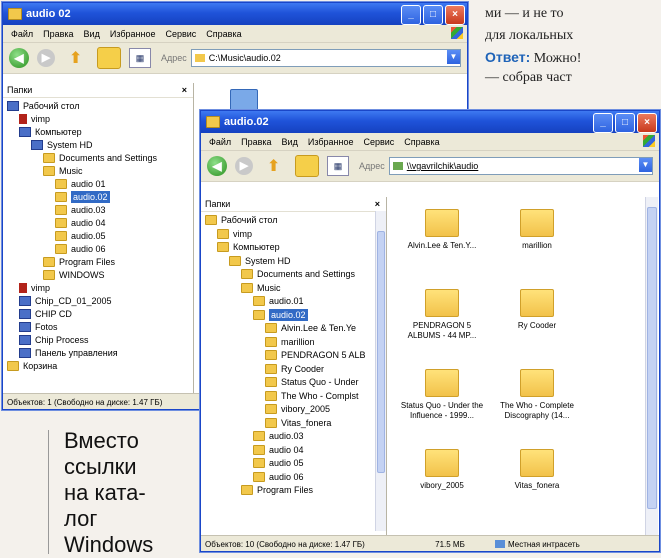 The width and height of the screenshot is (661, 558). I want to click on tree-item: audio 05, so click(278, 463).